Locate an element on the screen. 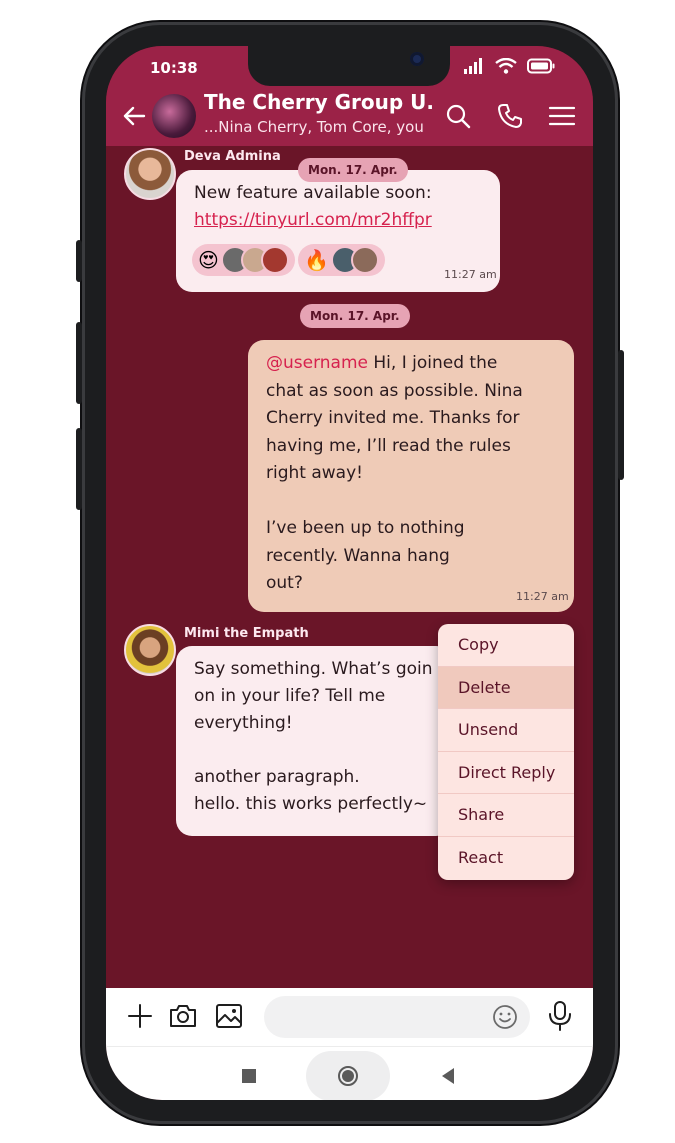  menu-item-unsend: Unsend is located at coordinates (506, 730).